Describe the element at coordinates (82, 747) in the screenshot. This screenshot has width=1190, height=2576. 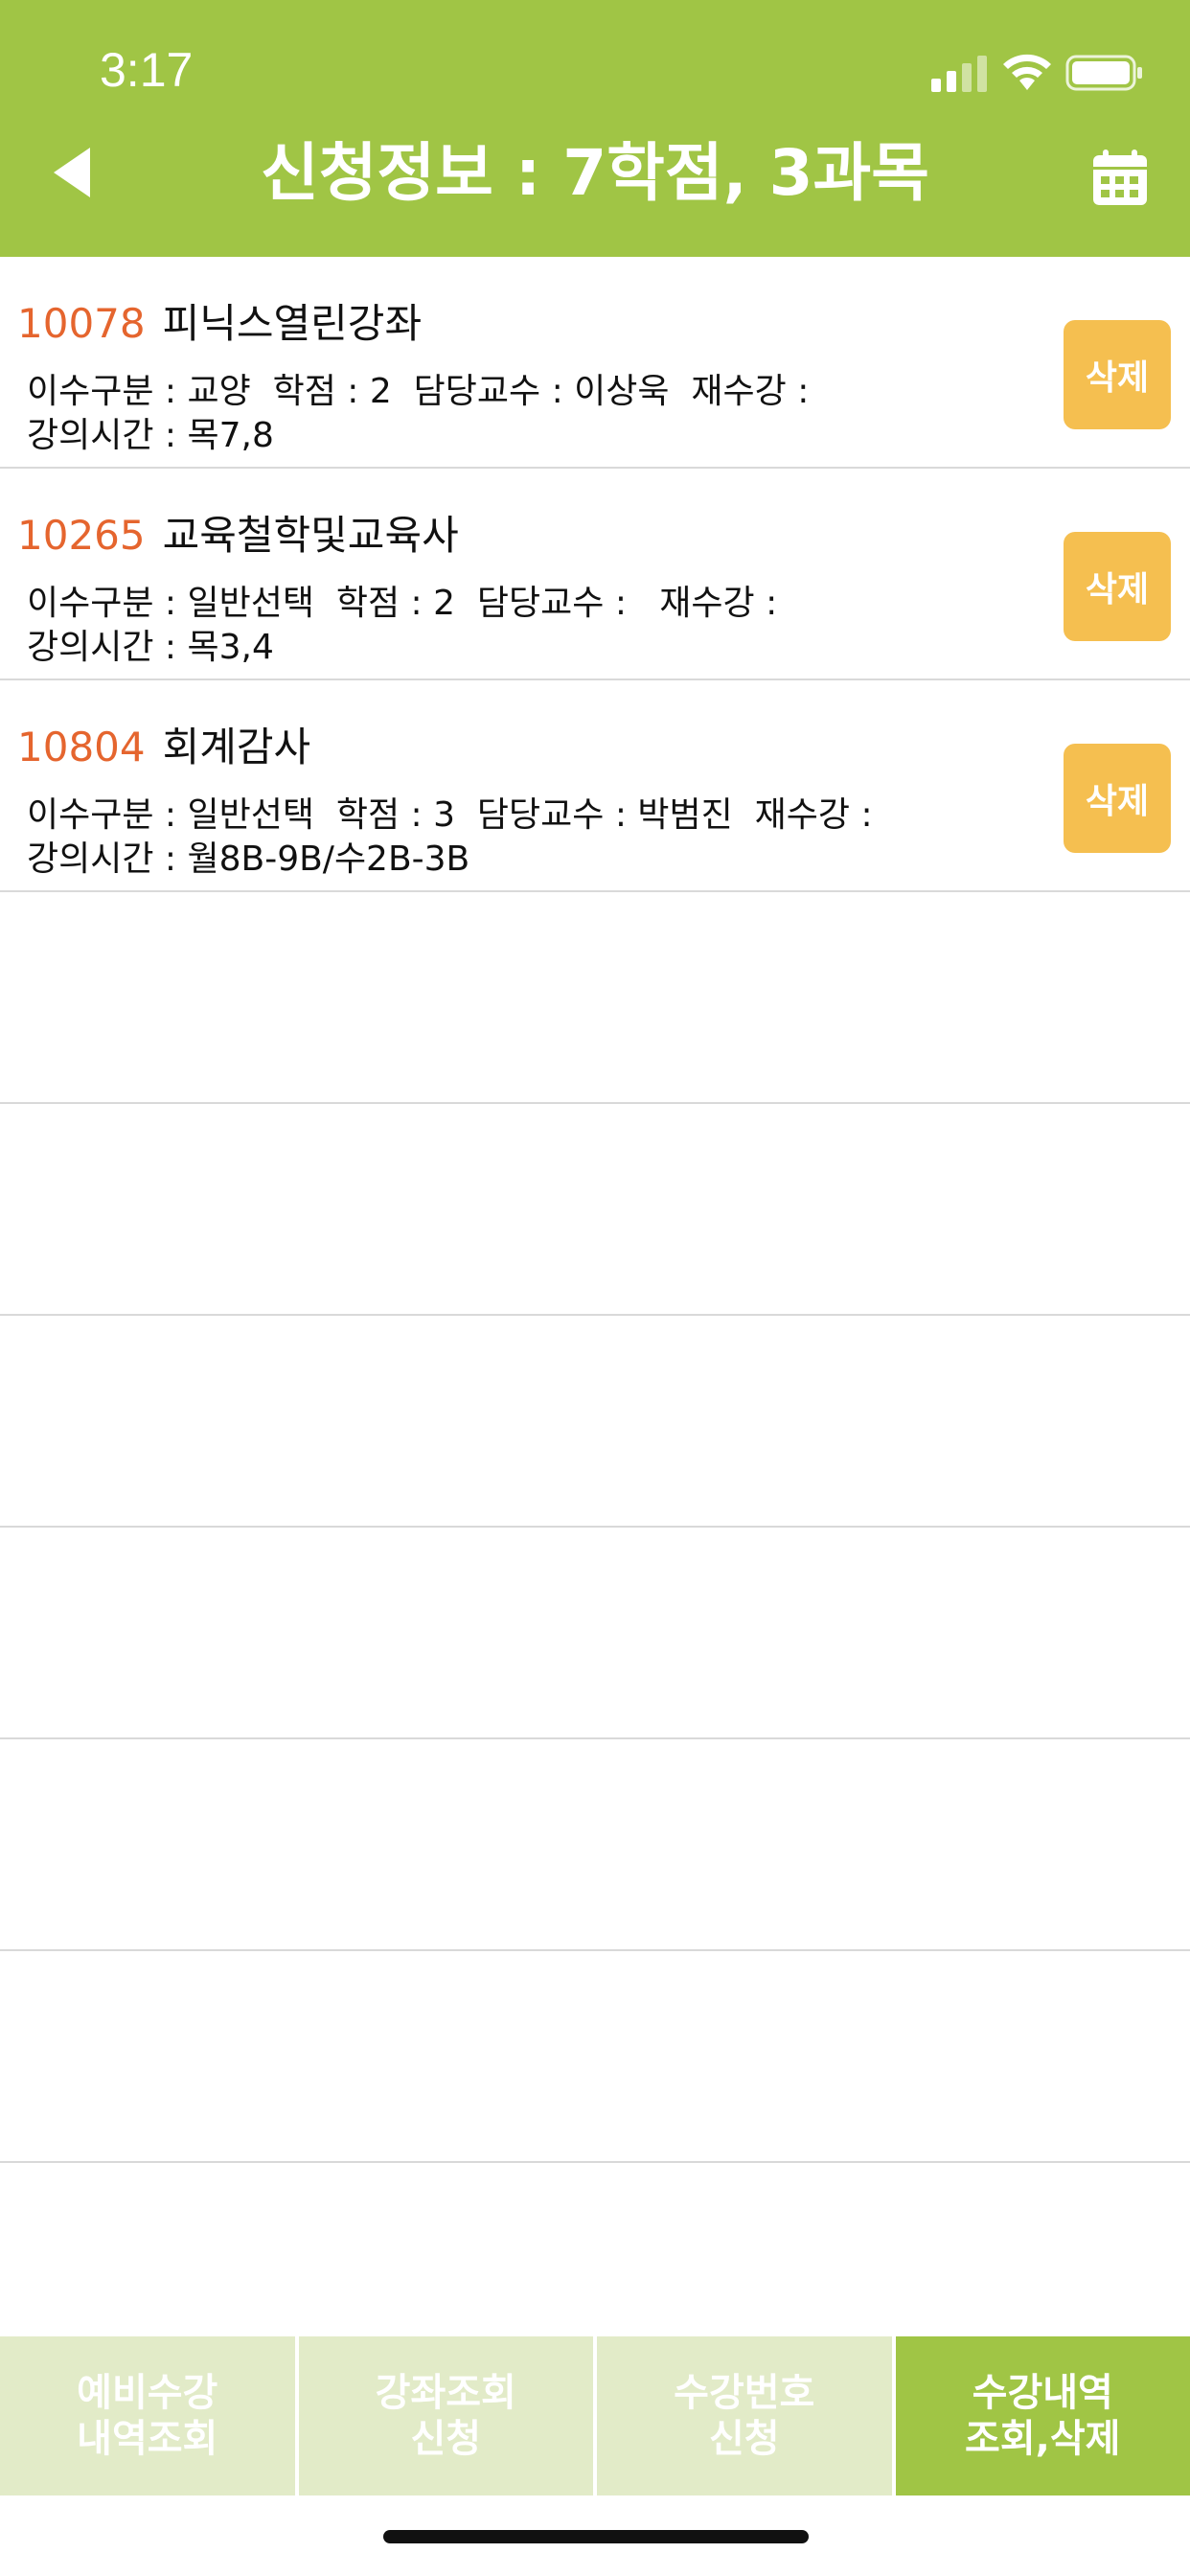
I see `course-code: 10804` at that location.